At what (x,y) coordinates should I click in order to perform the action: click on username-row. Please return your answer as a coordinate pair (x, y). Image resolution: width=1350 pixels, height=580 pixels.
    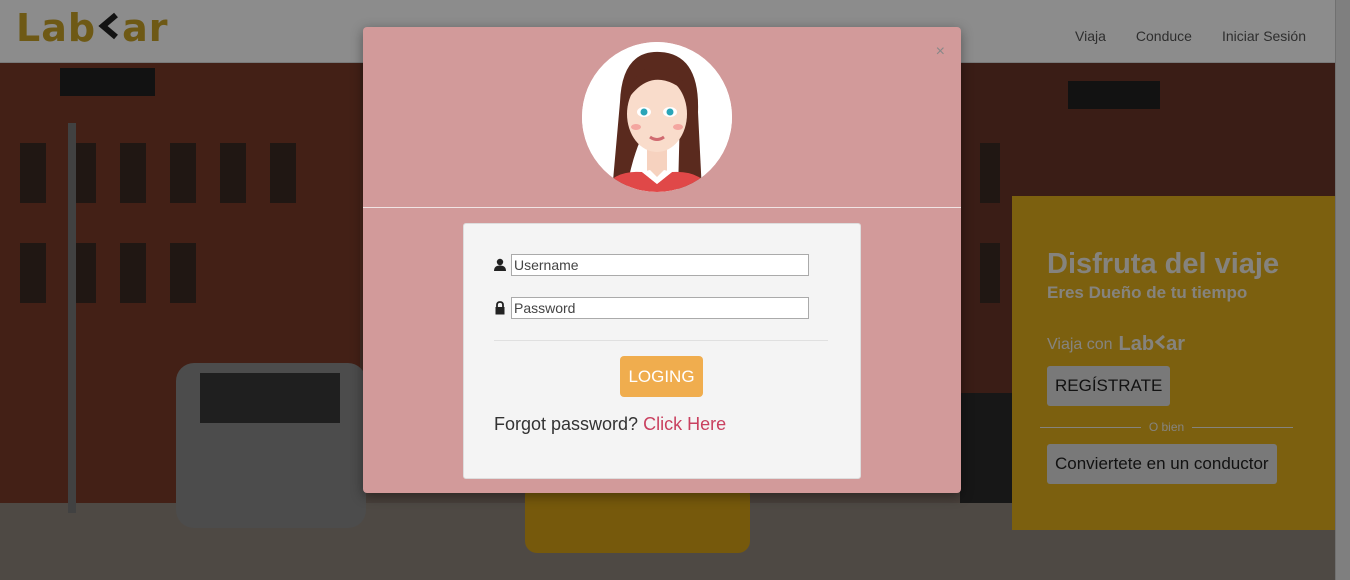
    Looking at the image, I should click on (651, 265).